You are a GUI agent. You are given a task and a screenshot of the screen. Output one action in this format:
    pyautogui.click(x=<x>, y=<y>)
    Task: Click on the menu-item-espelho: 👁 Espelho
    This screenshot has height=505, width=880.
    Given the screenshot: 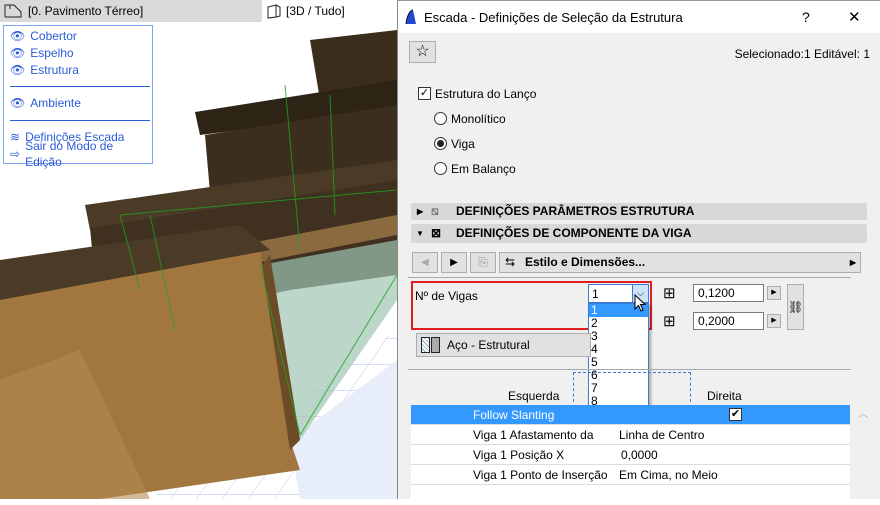 What is the action you would take?
    pyautogui.click(x=42, y=53)
    